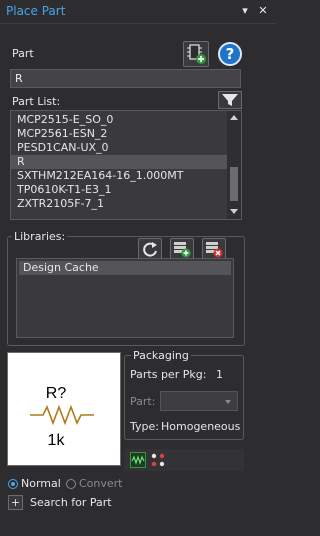 The width and height of the screenshot is (320, 536). What do you see at coordinates (101, 483) in the screenshot?
I see `convert-radio-label: Convert` at bounding box center [101, 483].